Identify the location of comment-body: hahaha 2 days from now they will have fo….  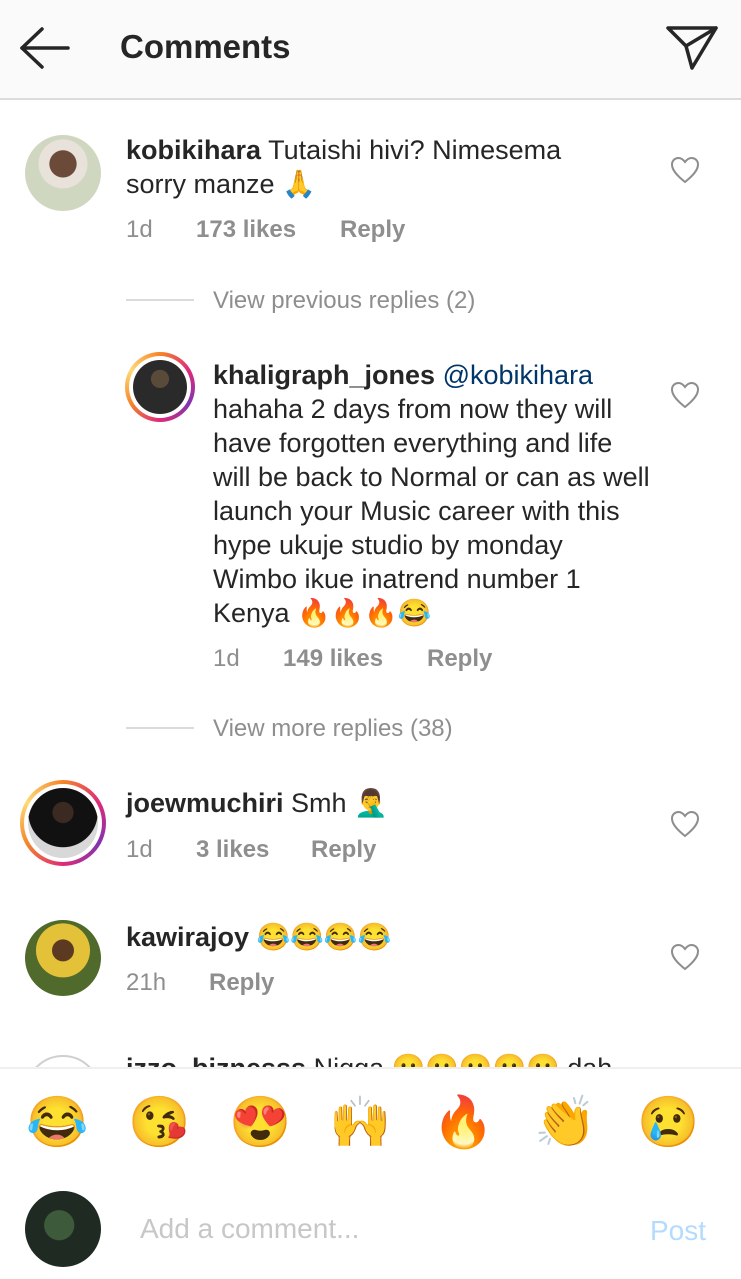
(431, 511).